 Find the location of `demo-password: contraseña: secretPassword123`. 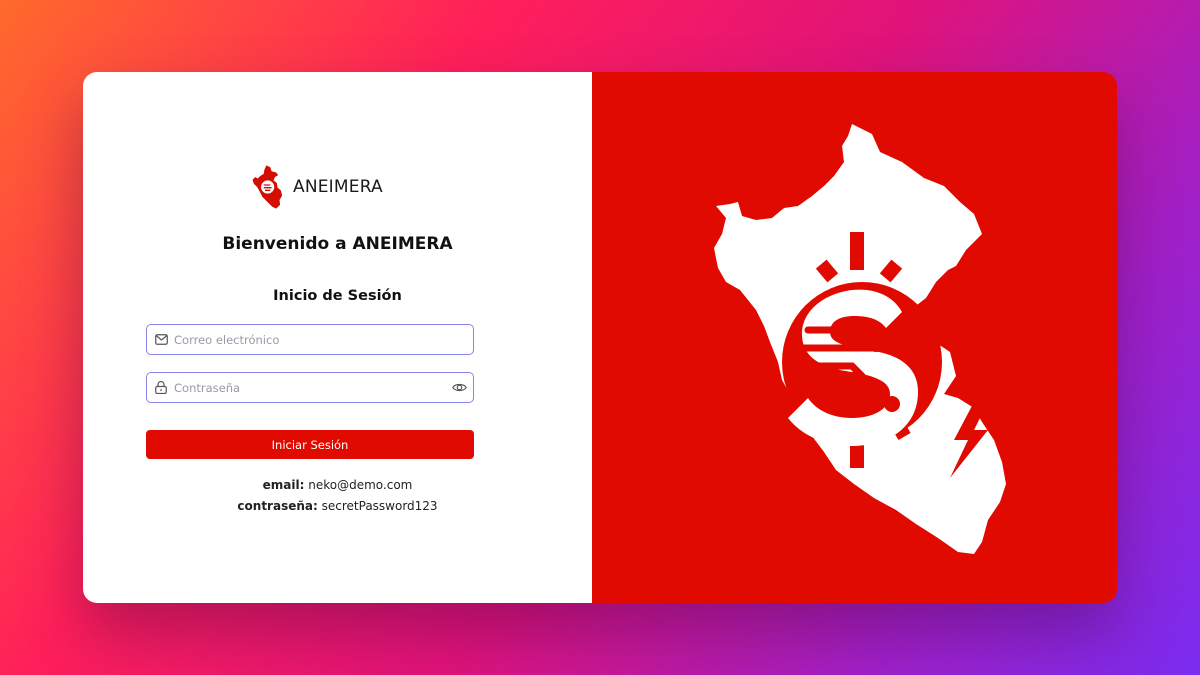

demo-password: contraseña: secretPassword123 is located at coordinates (337, 506).